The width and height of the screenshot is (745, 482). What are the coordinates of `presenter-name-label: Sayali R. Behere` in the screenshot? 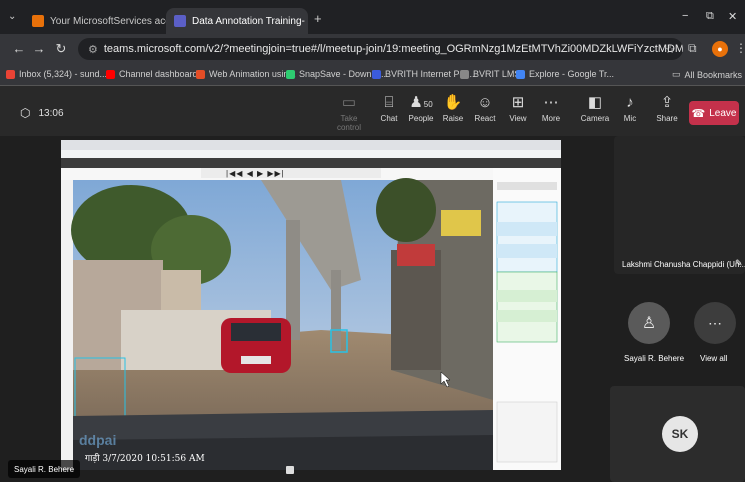 It's located at (44, 469).